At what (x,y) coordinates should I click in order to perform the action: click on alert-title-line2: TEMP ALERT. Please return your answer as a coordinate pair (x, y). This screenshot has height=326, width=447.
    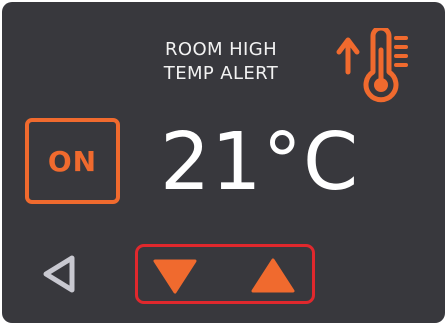
    Looking at the image, I should click on (221, 73).